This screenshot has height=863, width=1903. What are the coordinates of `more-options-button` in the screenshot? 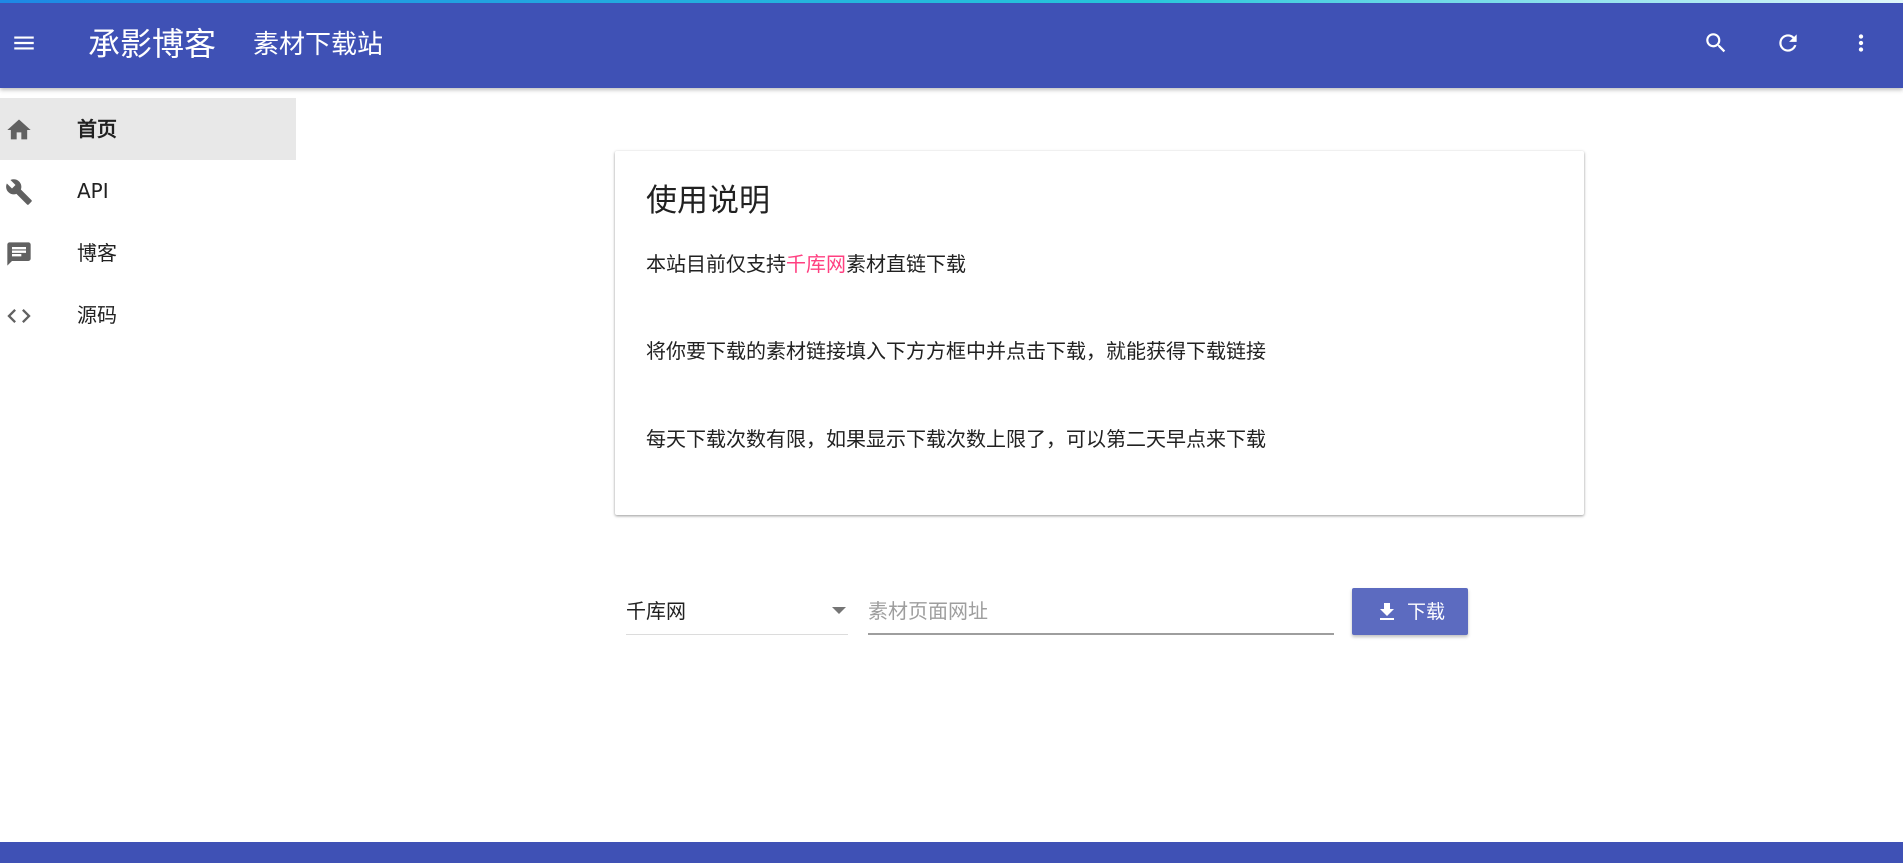 It's located at (1861, 45).